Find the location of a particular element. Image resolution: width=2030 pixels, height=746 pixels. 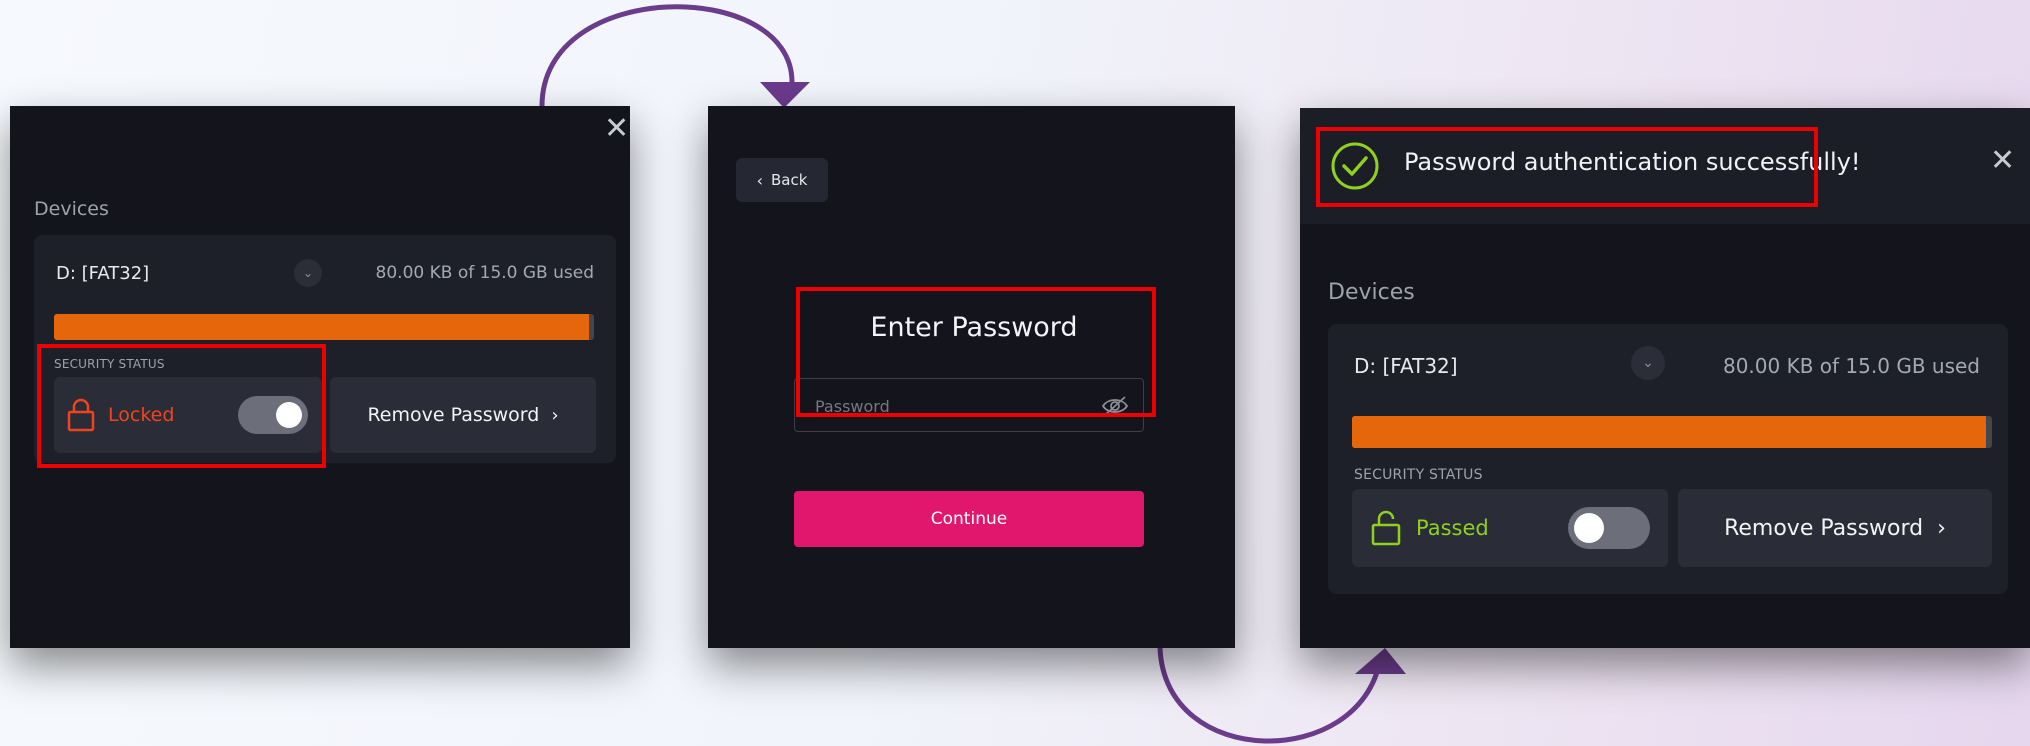

continue-button: Continue is located at coordinates (969, 519).